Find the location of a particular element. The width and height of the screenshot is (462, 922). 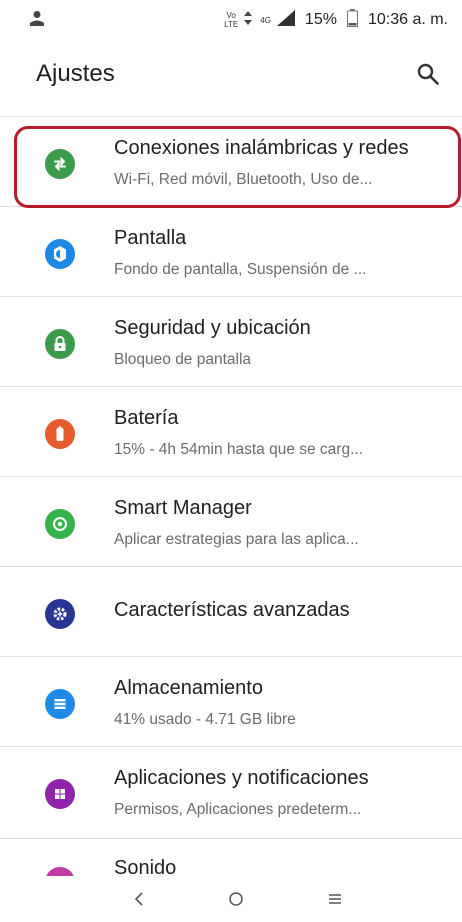

settings-item-advanced-features: Características avanzadas is located at coordinates (231, 611).